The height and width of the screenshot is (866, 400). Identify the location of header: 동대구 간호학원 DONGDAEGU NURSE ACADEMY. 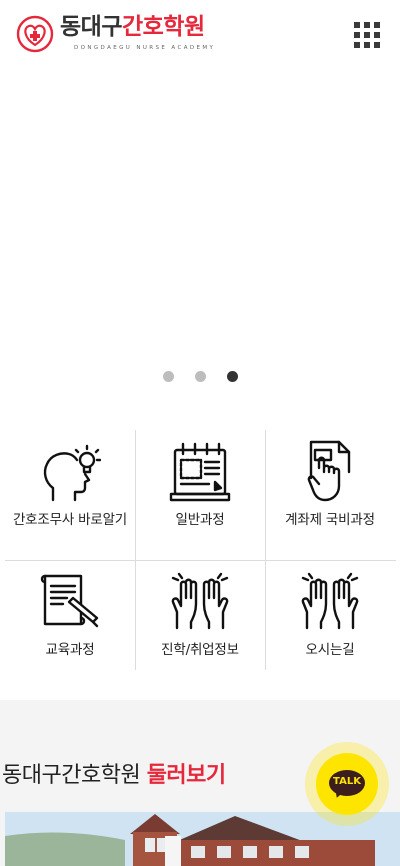
(200, 35).